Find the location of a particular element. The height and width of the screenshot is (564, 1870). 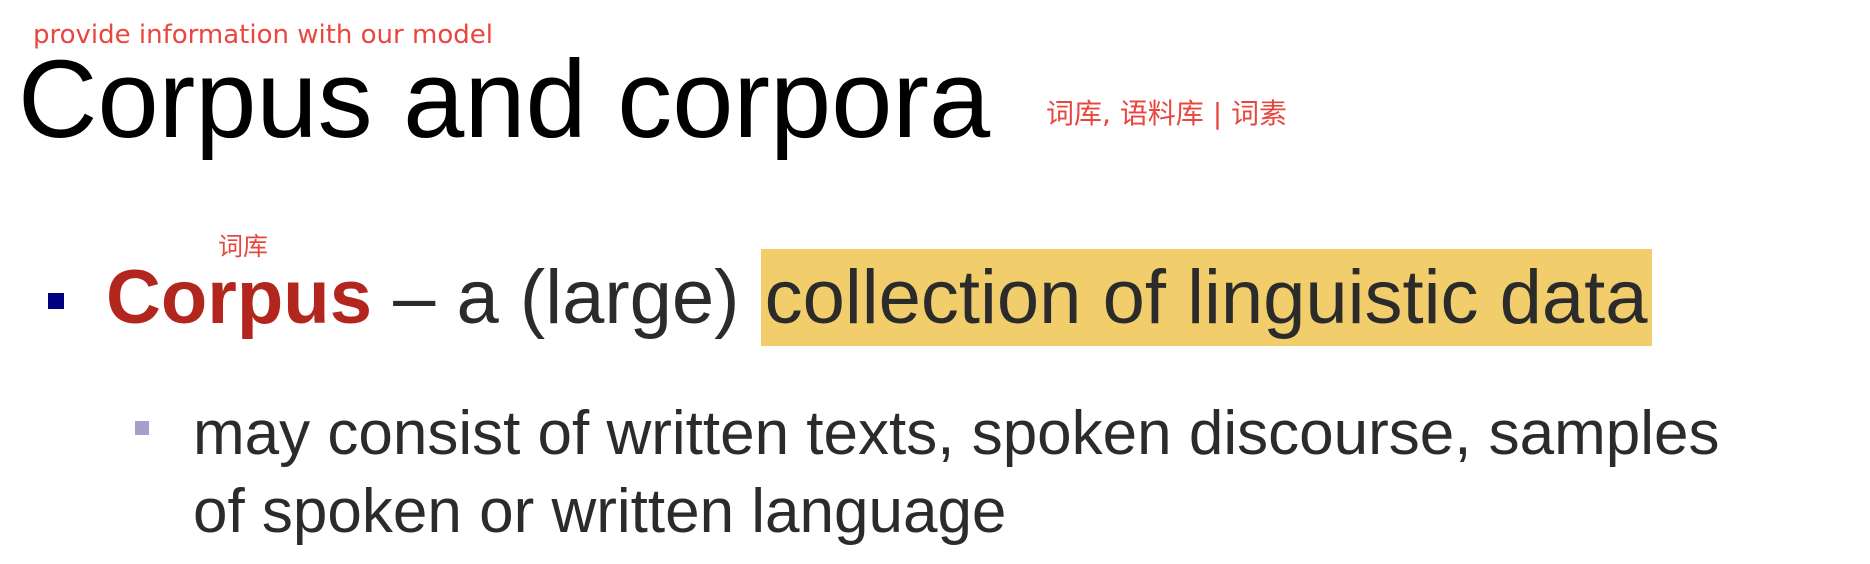

definition-lead: – a (large) is located at coordinates (566, 297).